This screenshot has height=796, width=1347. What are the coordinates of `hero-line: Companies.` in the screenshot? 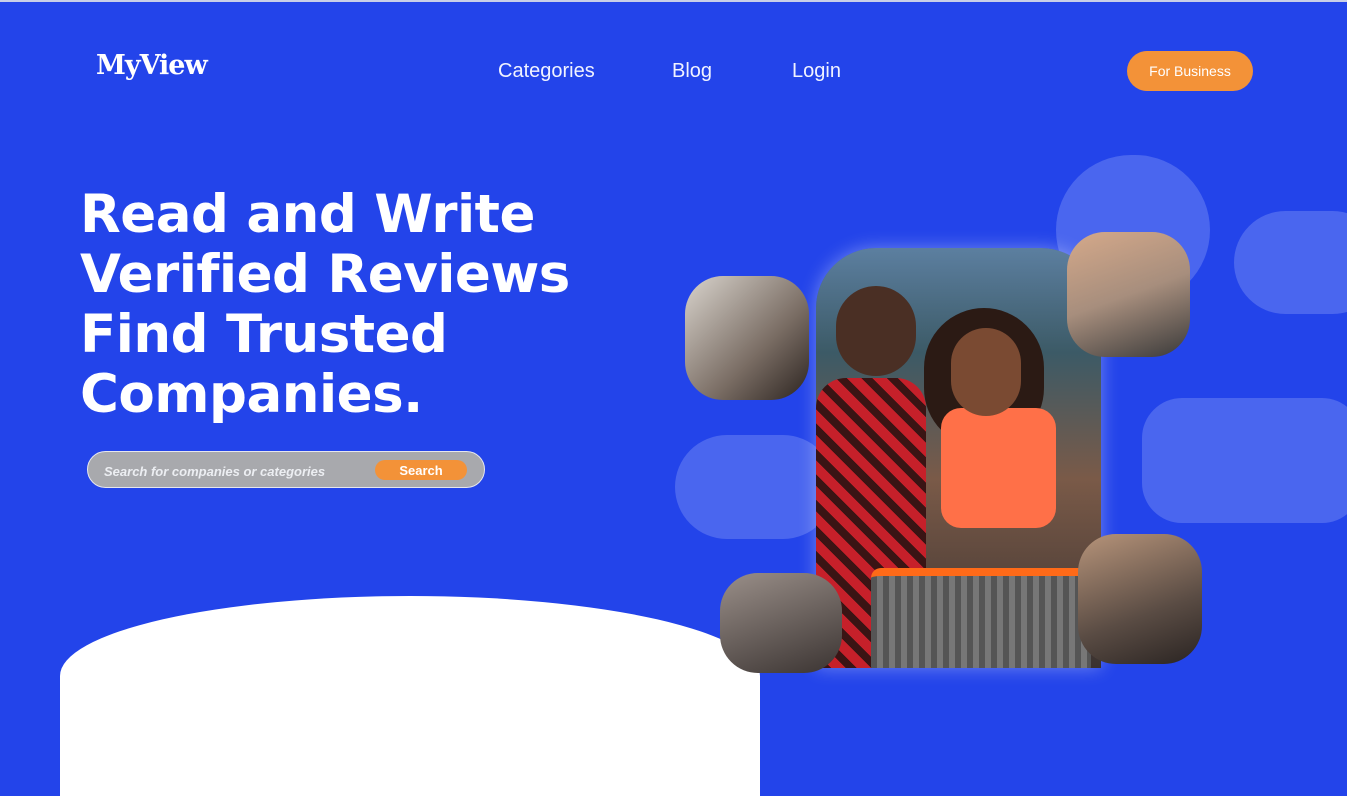 It's located at (251, 394).